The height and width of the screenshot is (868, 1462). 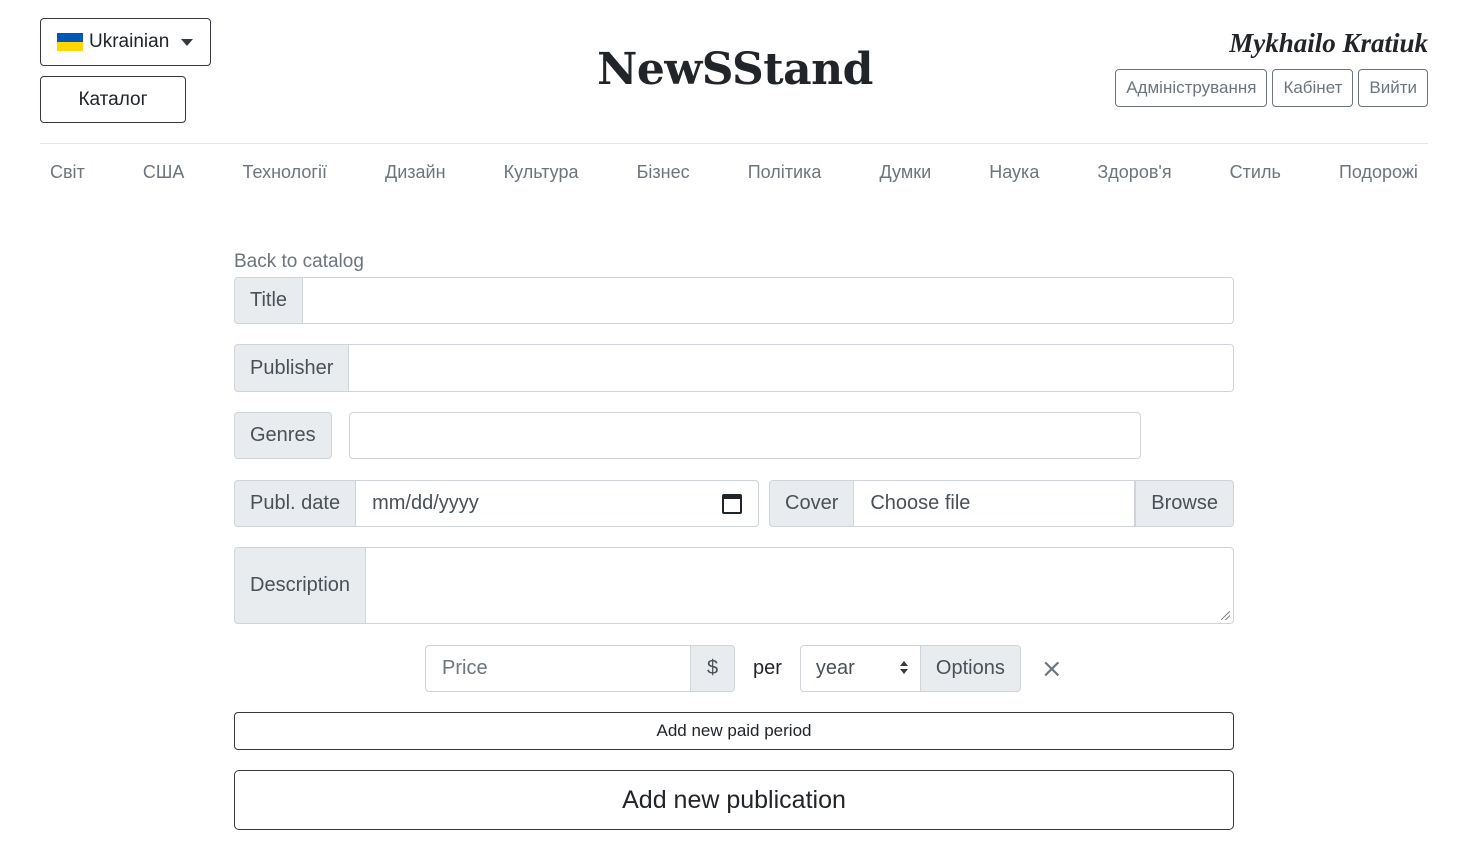 What do you see at coordinates (920, 503) in the screenshot?
I see `cover-file-value: Choose file` at bounding box center [920, 503].